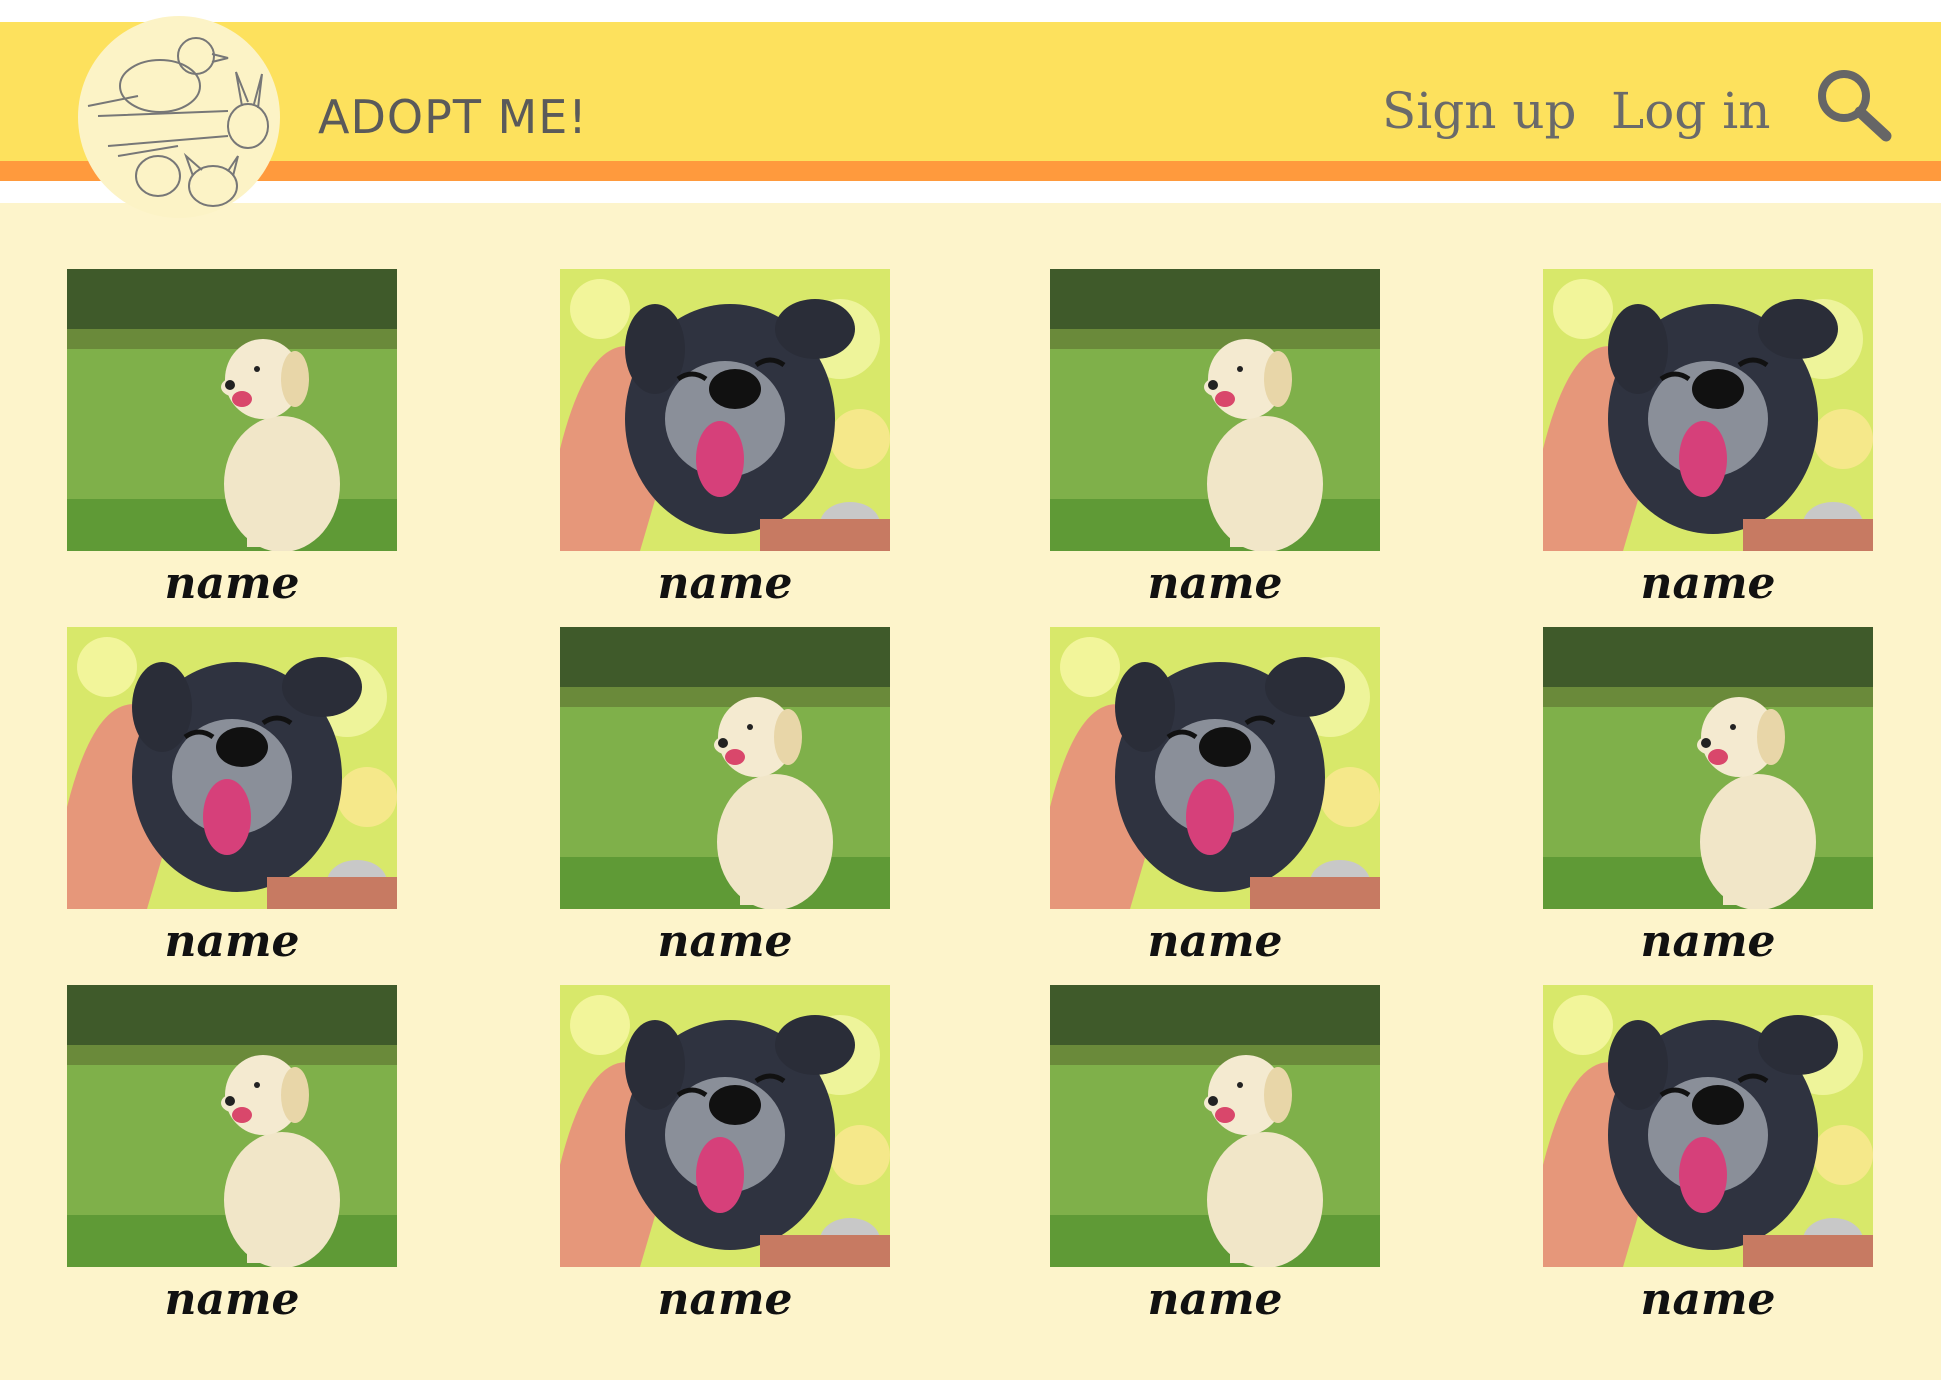 Image resolution: width=1941 pixels, height=1380 pixels. I want to click on header-gap, so click(970, 192).